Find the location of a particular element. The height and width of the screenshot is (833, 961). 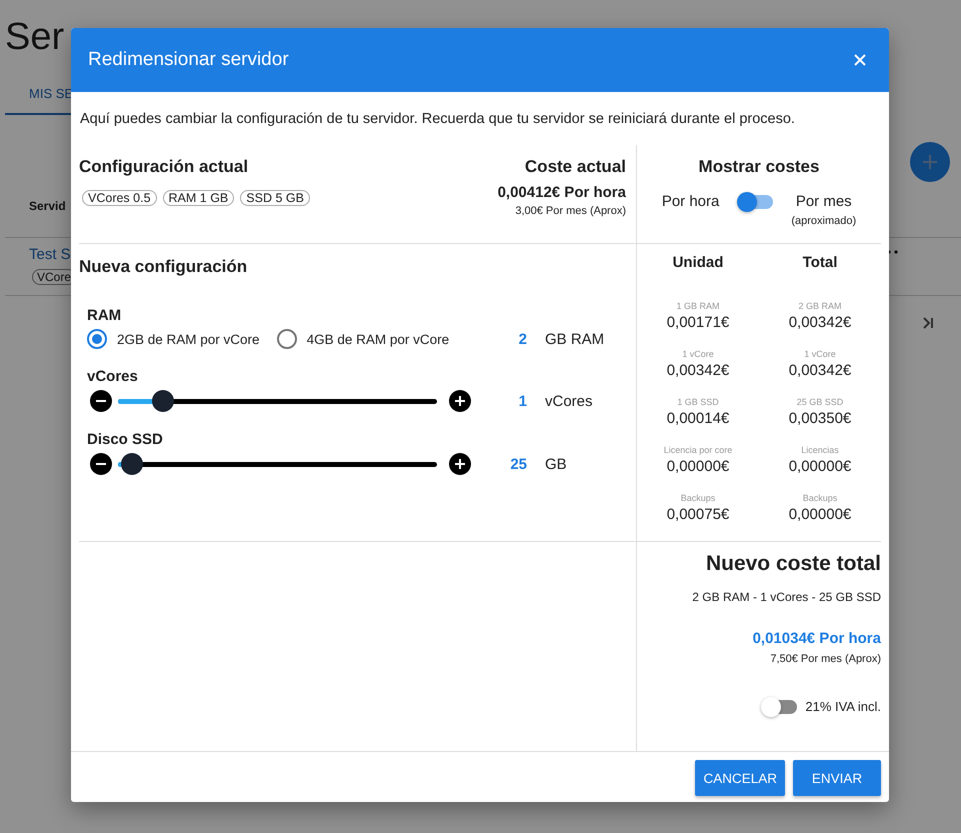

cost-caption: Licencias is located at coordinates (820, 450).